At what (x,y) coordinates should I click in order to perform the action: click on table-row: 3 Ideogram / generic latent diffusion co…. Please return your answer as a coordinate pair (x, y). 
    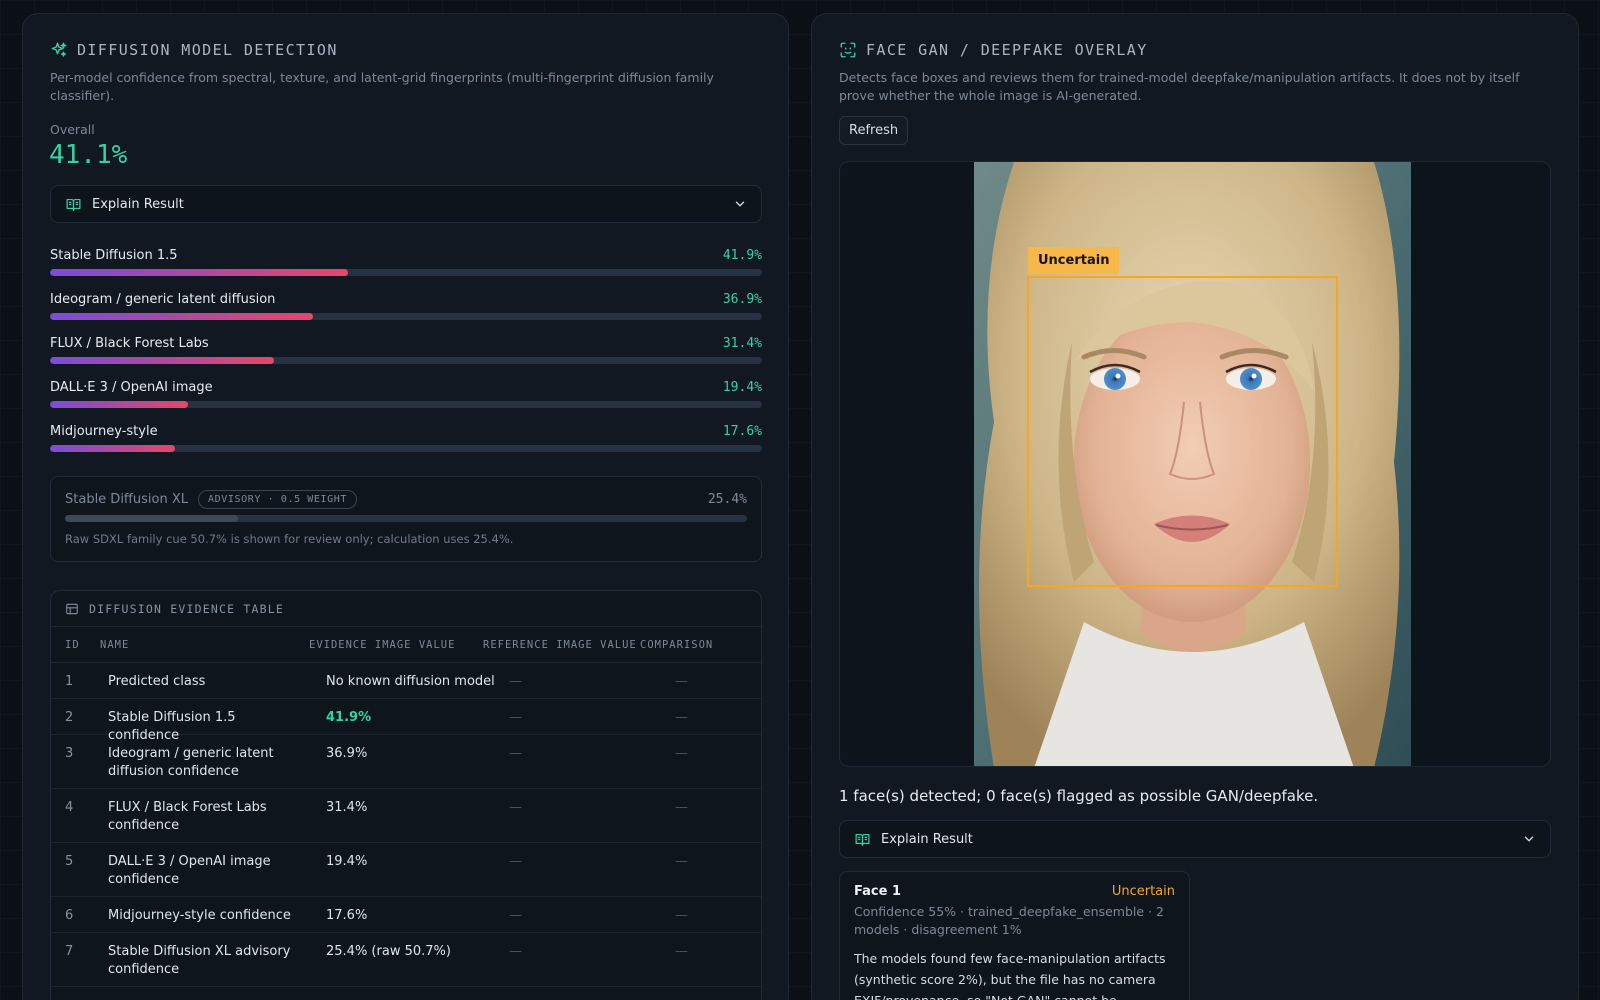
    Looking at the image, I should click on (406, 762).